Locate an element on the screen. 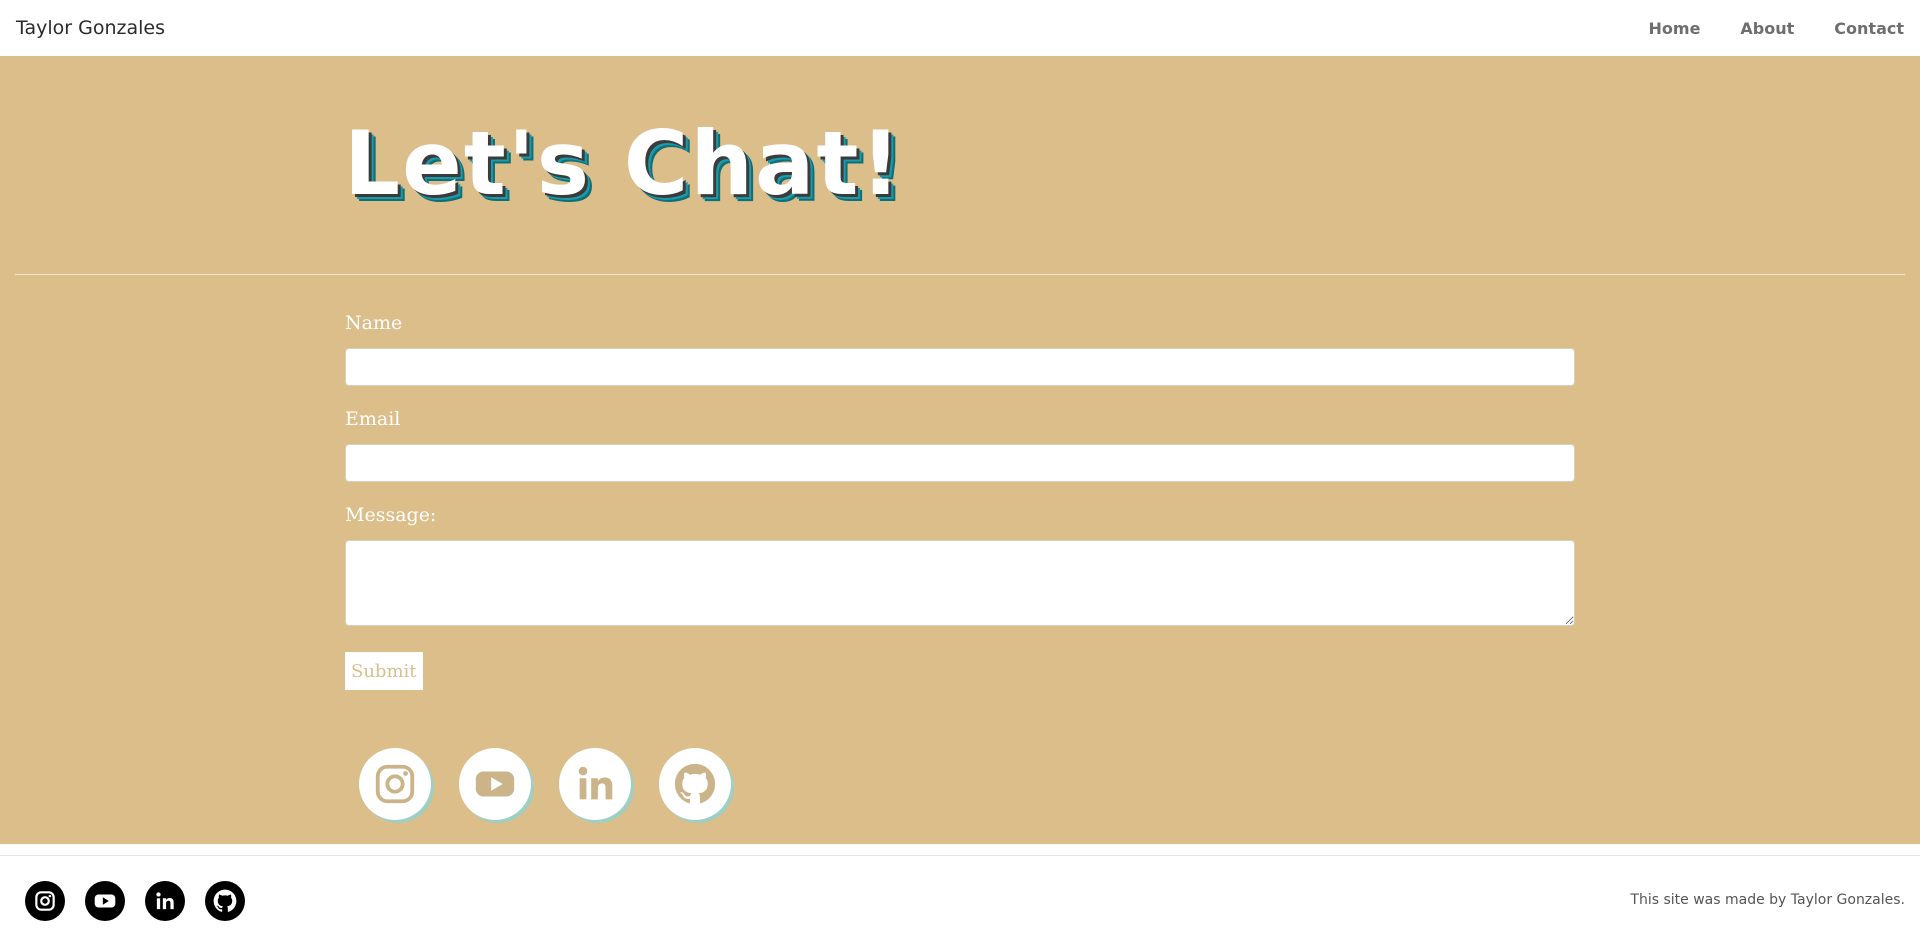 The height and width of the screenshot is (948, 1920). nav-links: Home About Contact is located at coordinates (1756, 28).